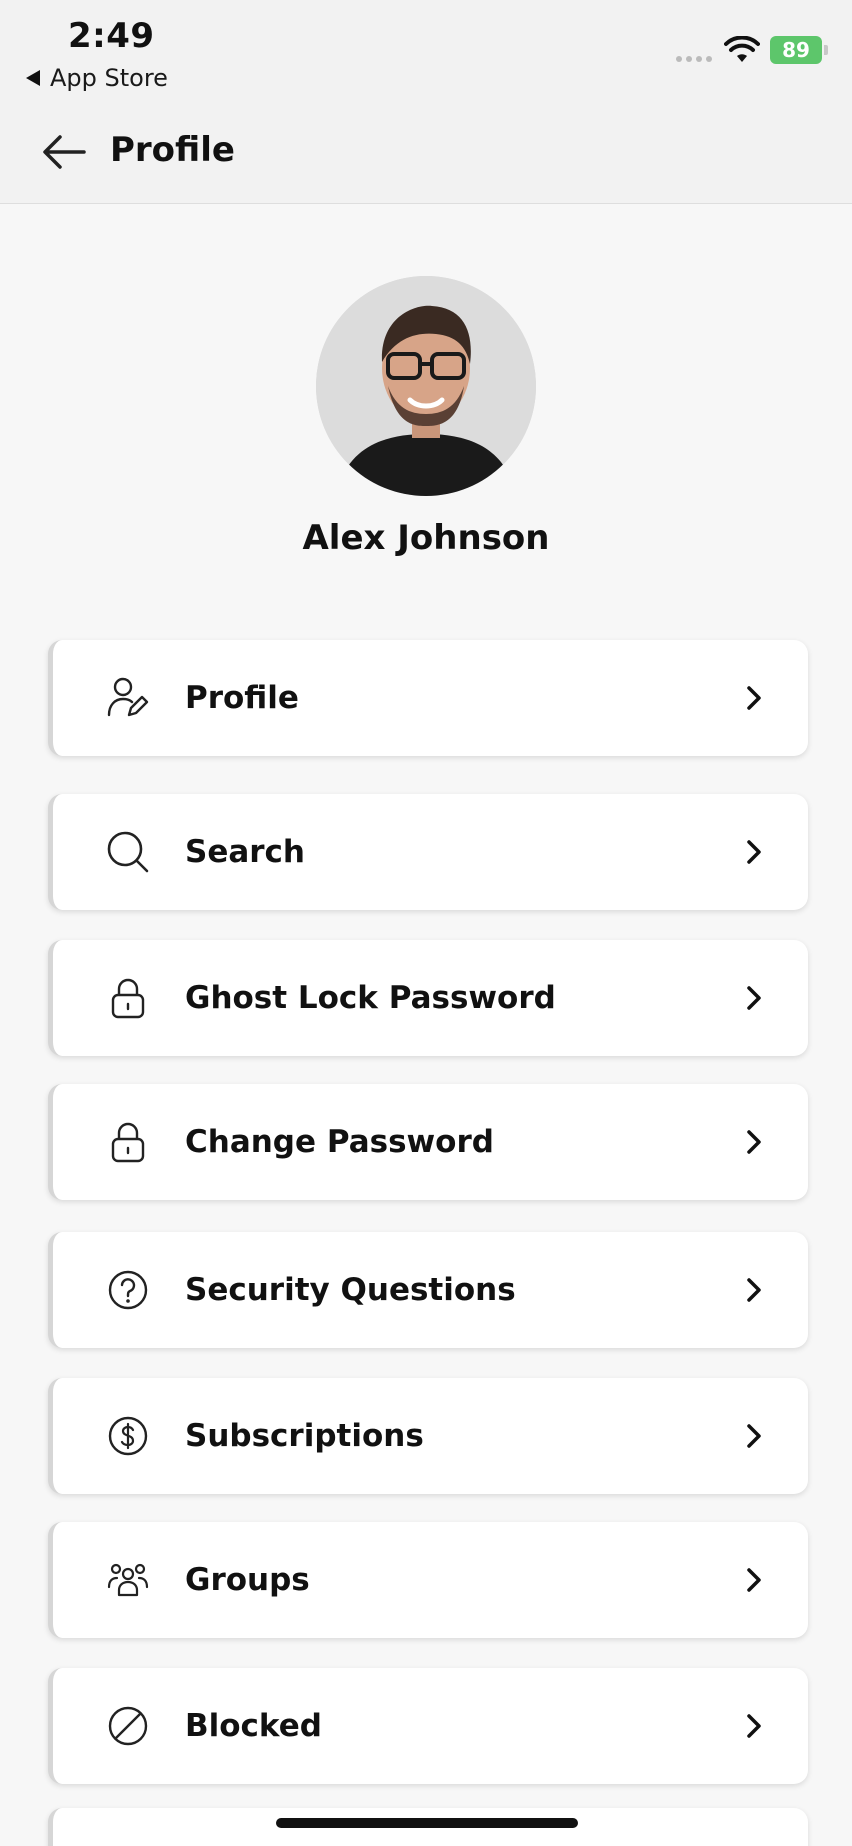 The height and width of the screenshot is (1846, 852). Describe the element at coordinates (370, 998) in the screenshot. I see `menu-item-label: Ghost Lock Password` at that location.